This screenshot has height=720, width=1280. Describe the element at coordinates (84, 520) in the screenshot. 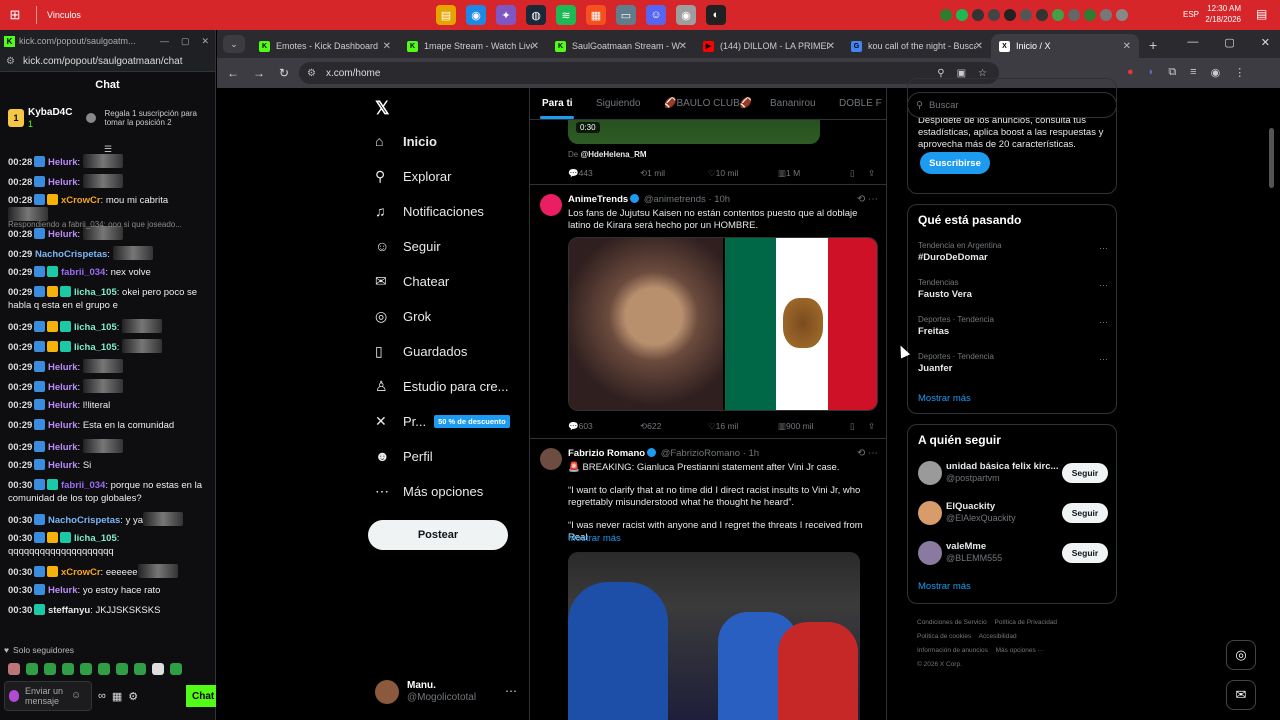

I see `message-username: NachoCrispetas` at that location.